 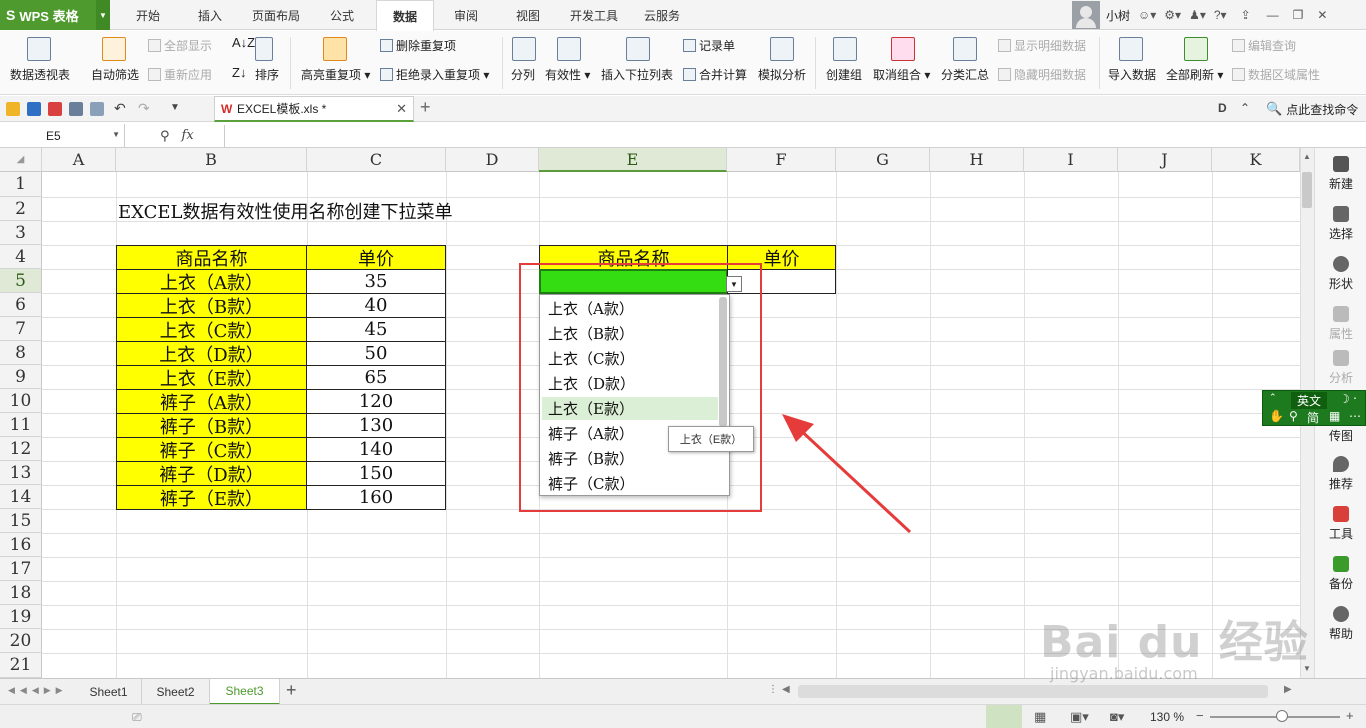 What do you see at coordinates (376, 353) in the screenshot?
I see `product-price-cell: 50` at bounding box center [376, 353].